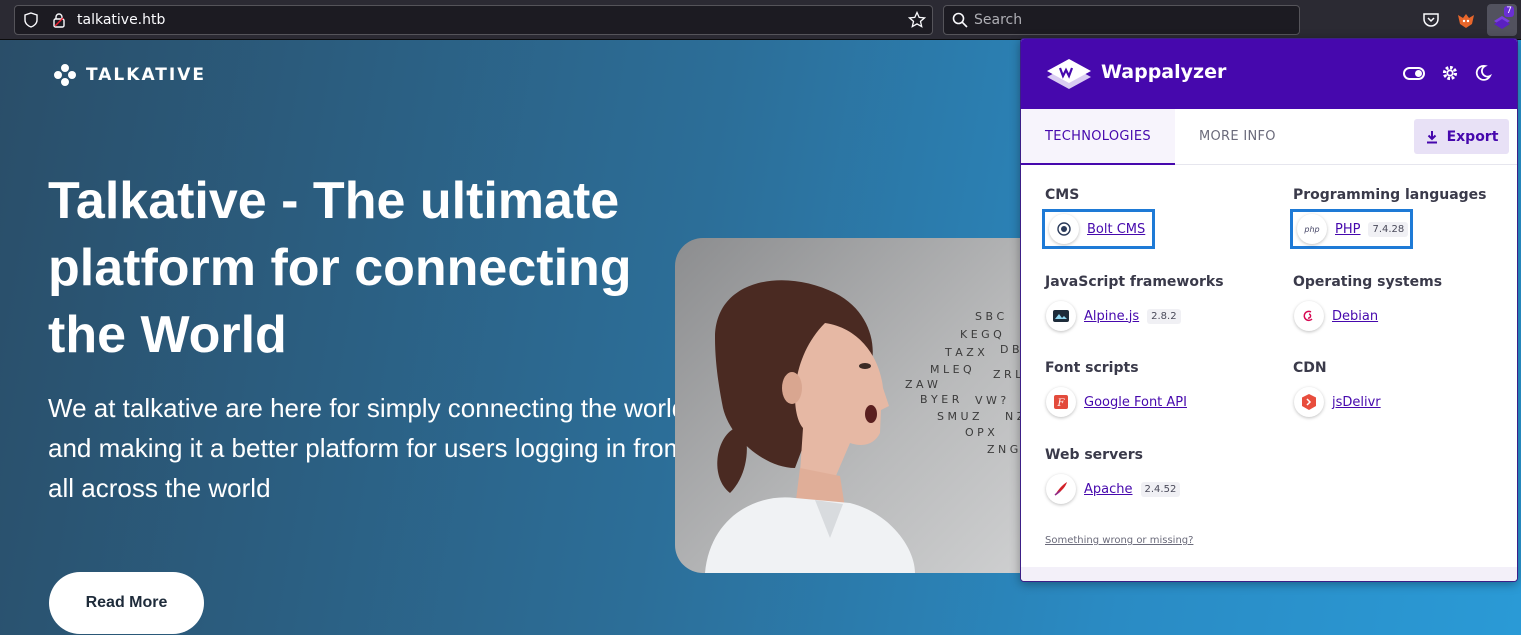 This screenshot has width=1521, height=635. What do you see at coordinates (1310, 368) in the screenshot?
I see `category-cdn: CDN` at bounding box center [1310, 368].